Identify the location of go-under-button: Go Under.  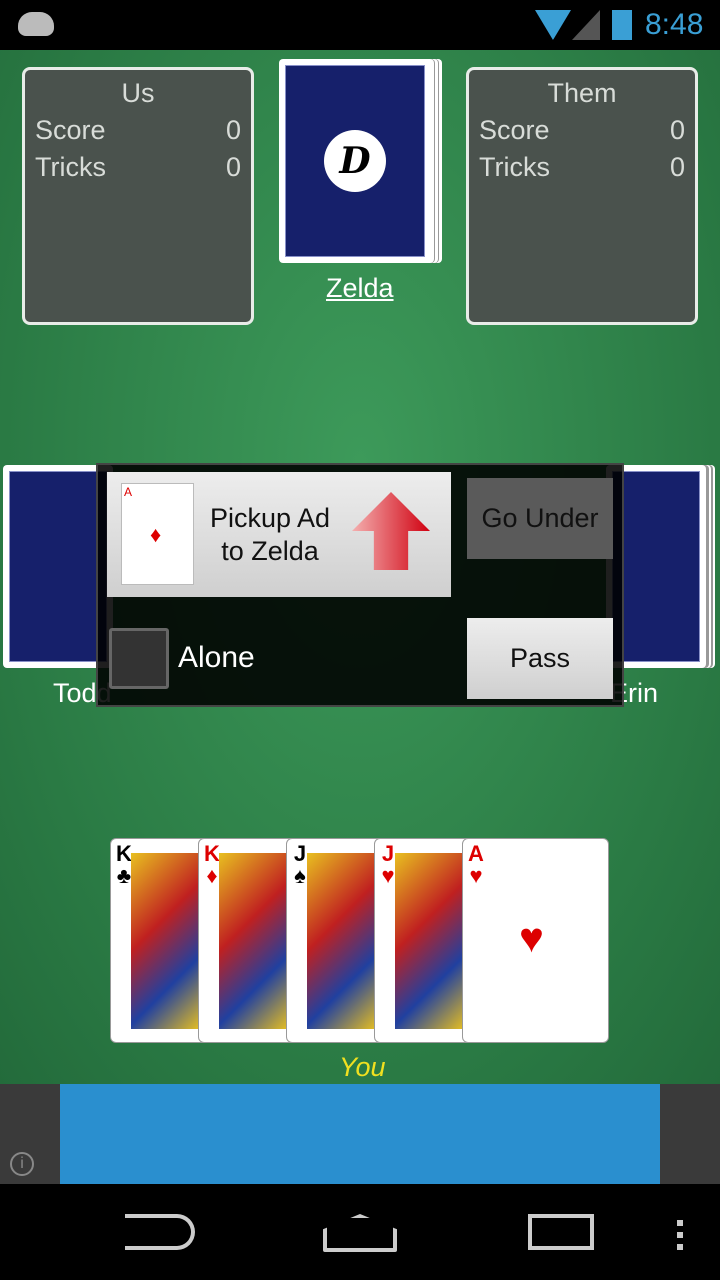
(540, 518).